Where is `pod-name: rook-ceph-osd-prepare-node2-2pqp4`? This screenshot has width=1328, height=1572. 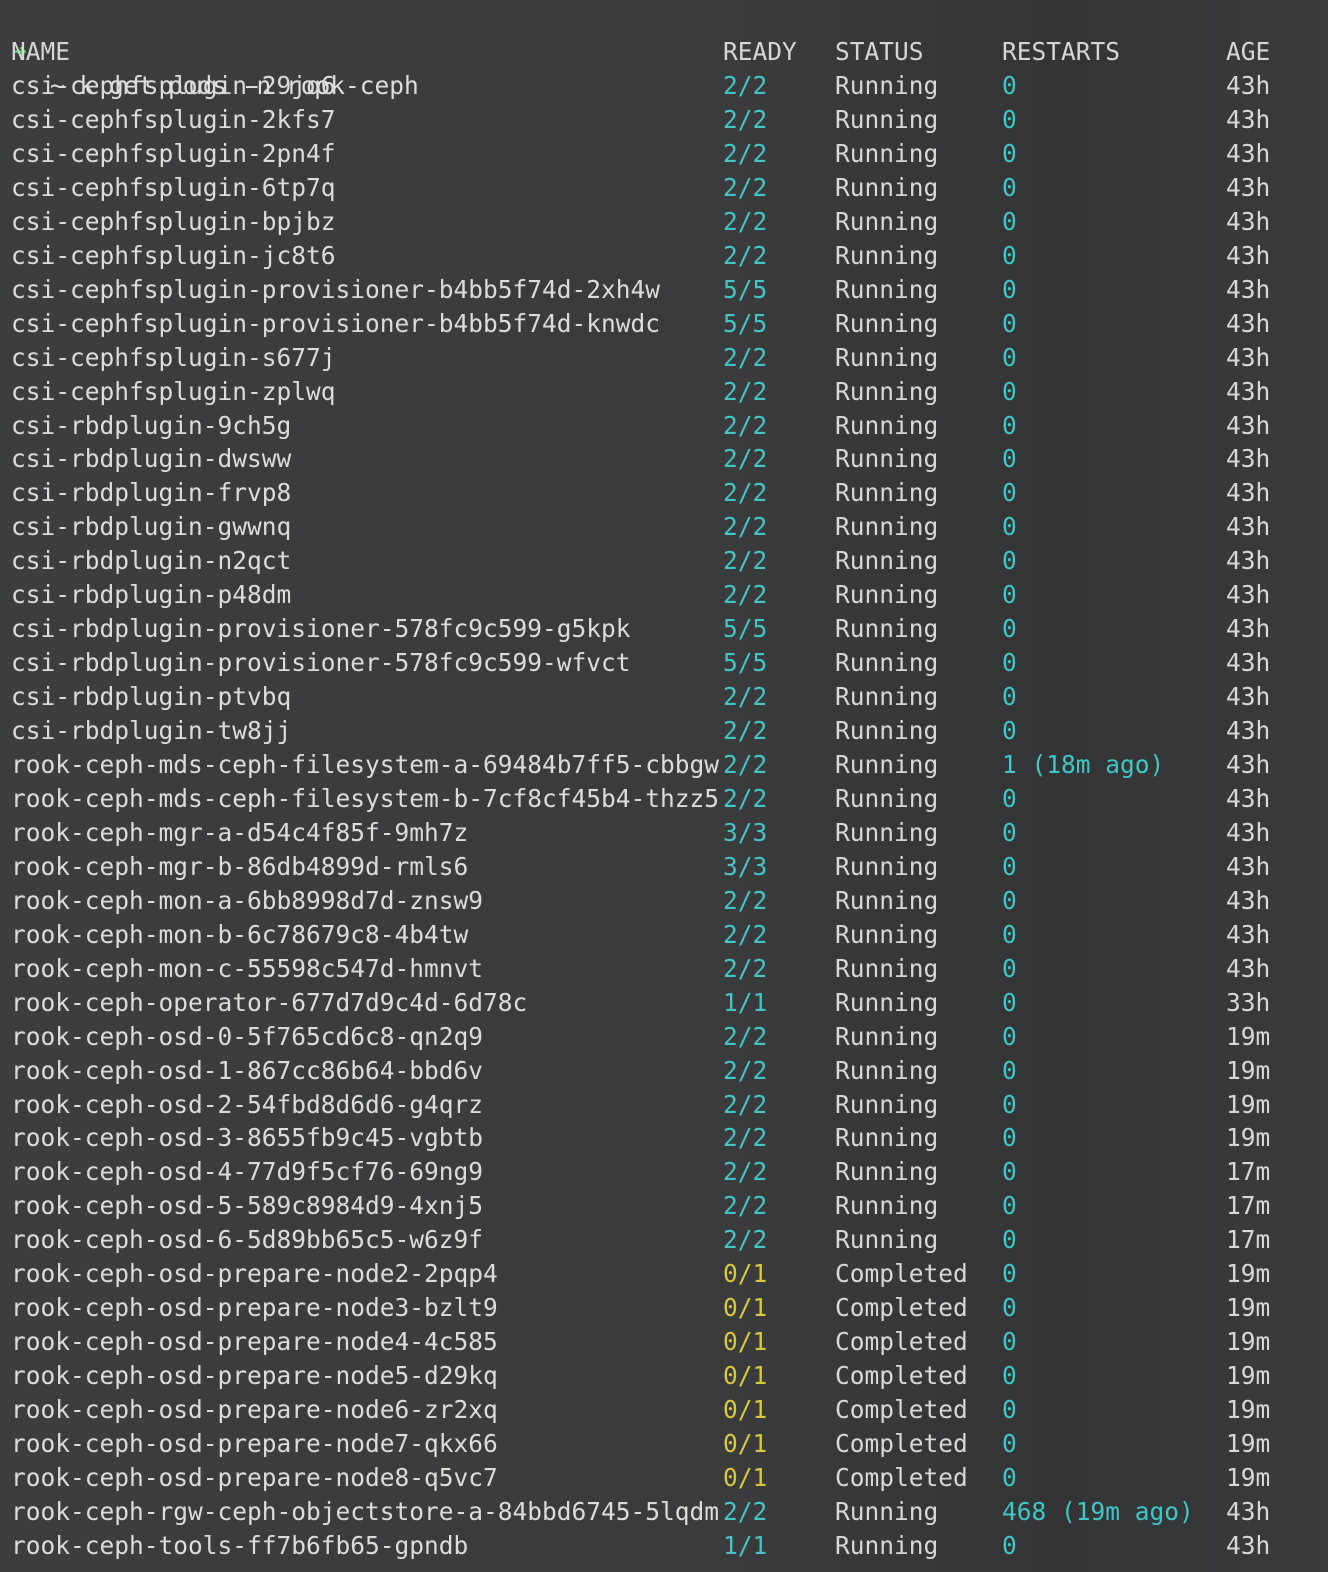
pod-name: rook-ceph-osd-prepare-node2-2pqp4 is located at coordinates (254, 1274).